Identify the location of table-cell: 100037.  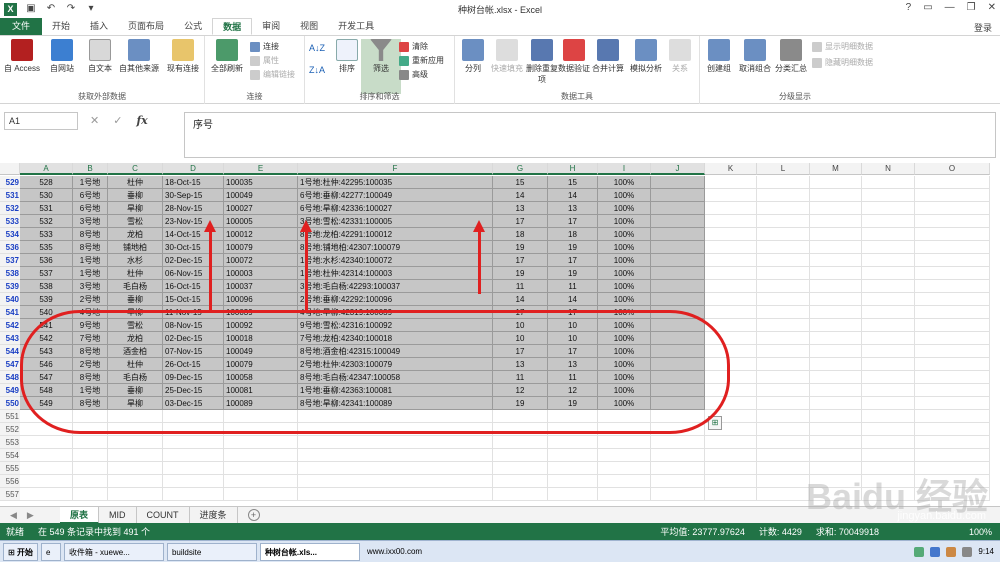
(261, 286).